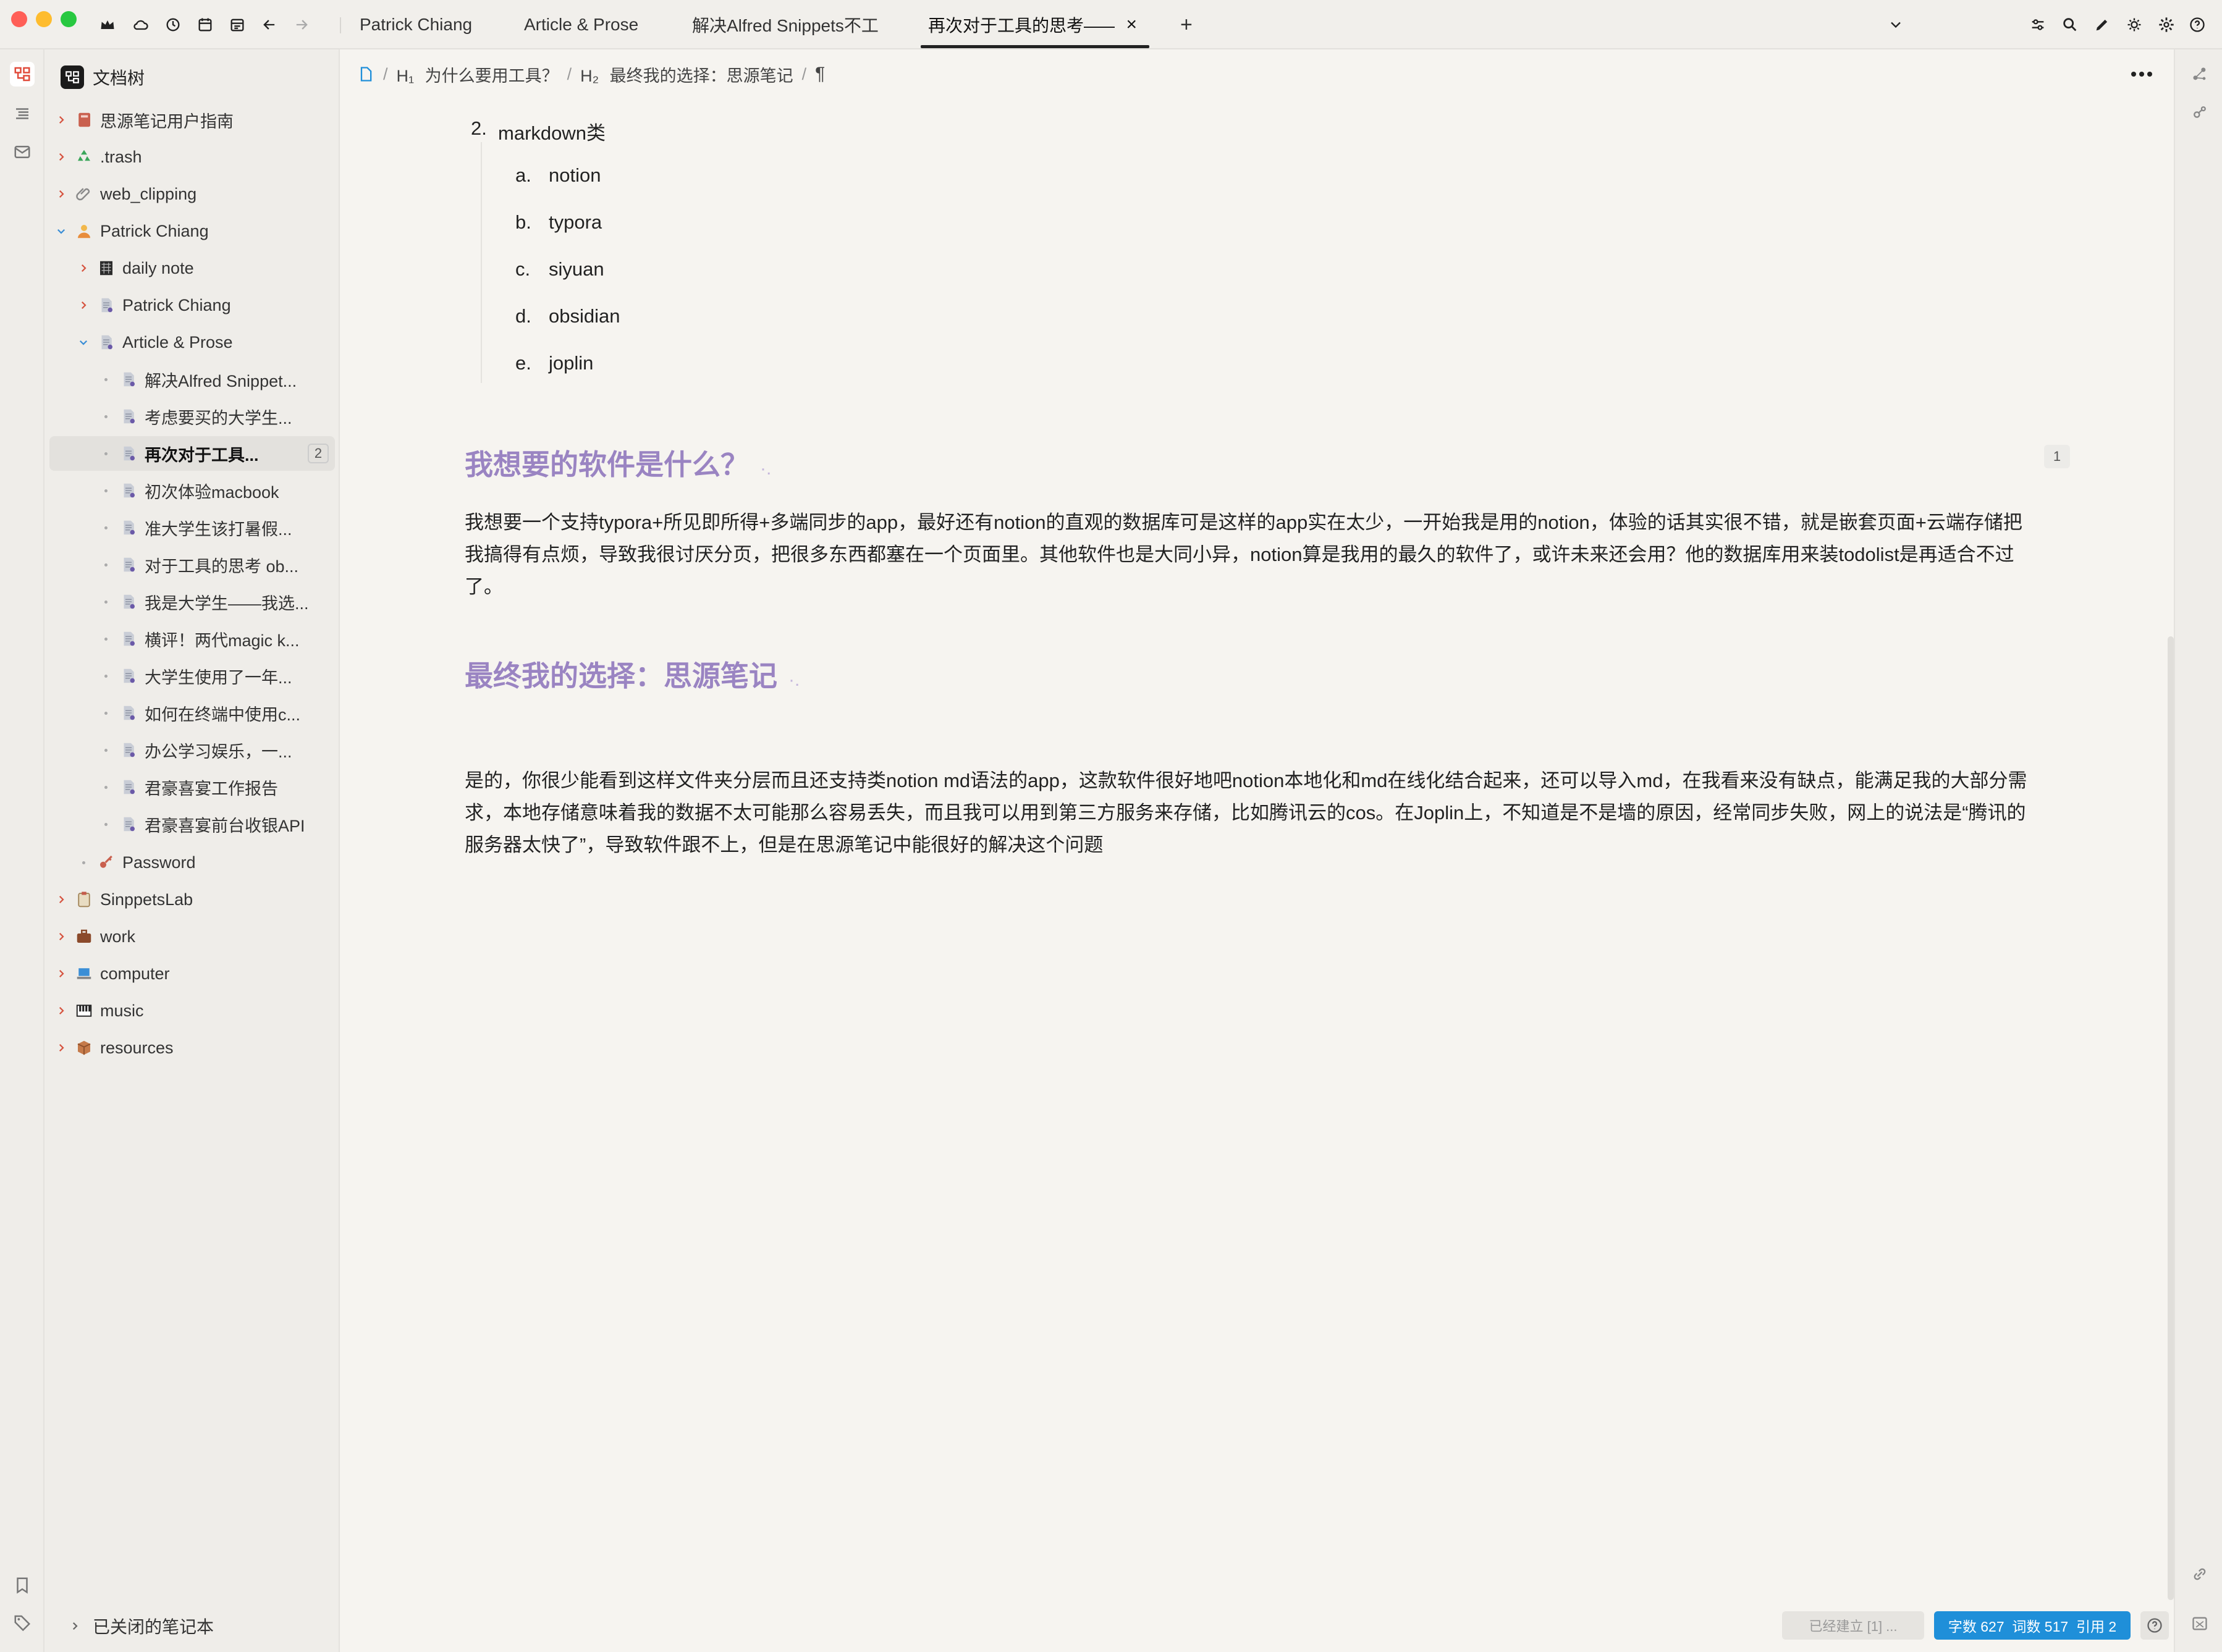 The height and width of the screenshot is (1652, 2222). I want to click on tree-item: work, so click(192, 936).